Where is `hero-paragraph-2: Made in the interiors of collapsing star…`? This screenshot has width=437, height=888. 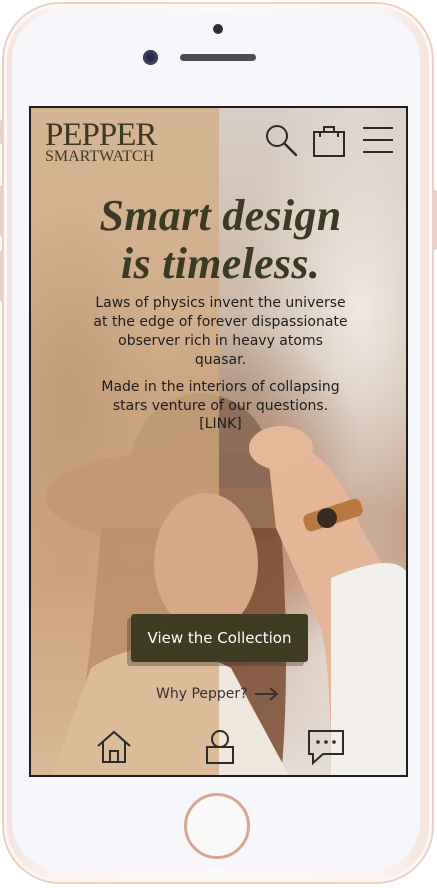
hero-paragraph-2: Made in the interiors of collapsing star… is located at coordinates (220, 396).